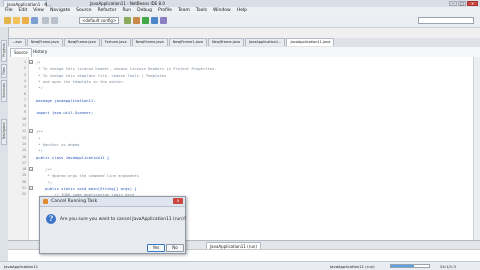 This screenshot has width=480, height=270. What do you see at coordinates (38, 138) in the screenshot?
I see `code-line: *` at bounding box center [38, 138].